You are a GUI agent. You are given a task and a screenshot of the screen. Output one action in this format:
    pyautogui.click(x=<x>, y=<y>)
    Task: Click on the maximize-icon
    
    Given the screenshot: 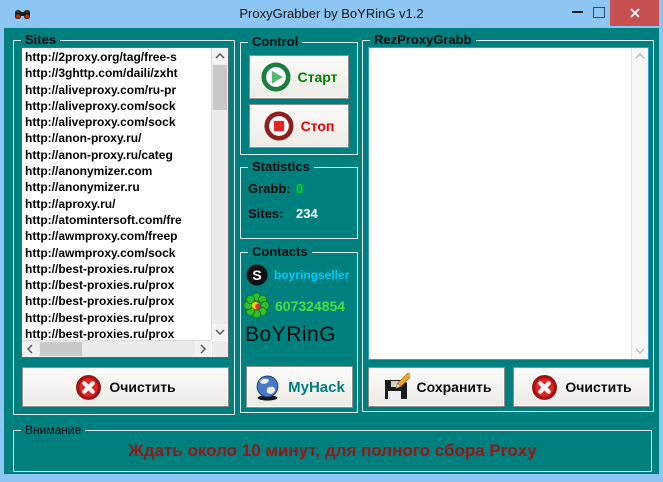 What is the action you would take?
    pyautogui.click(x=599, y=12)
    